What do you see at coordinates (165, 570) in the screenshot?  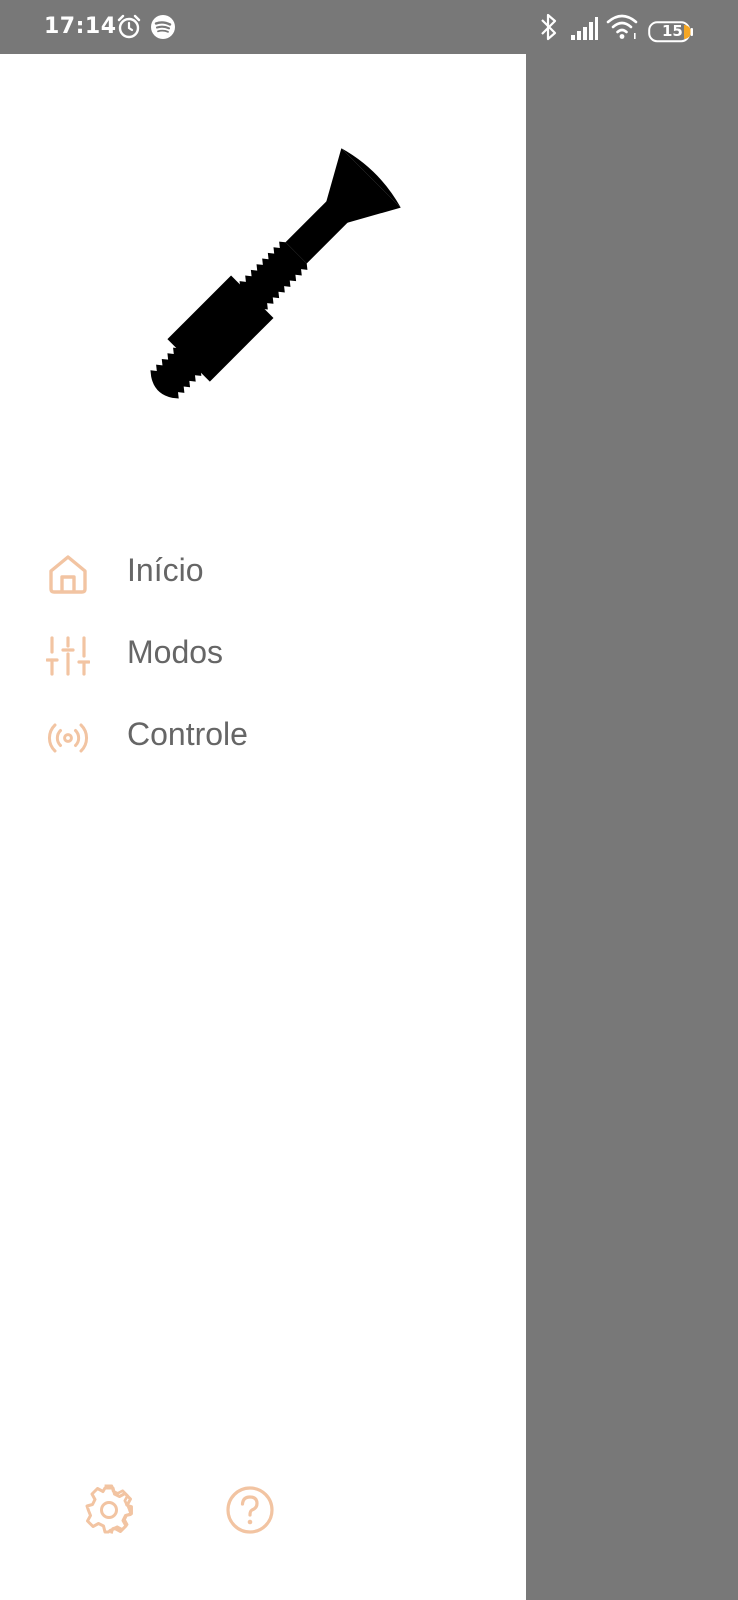 I see `menu-item-label: Início` at bounding box center [165, 570].